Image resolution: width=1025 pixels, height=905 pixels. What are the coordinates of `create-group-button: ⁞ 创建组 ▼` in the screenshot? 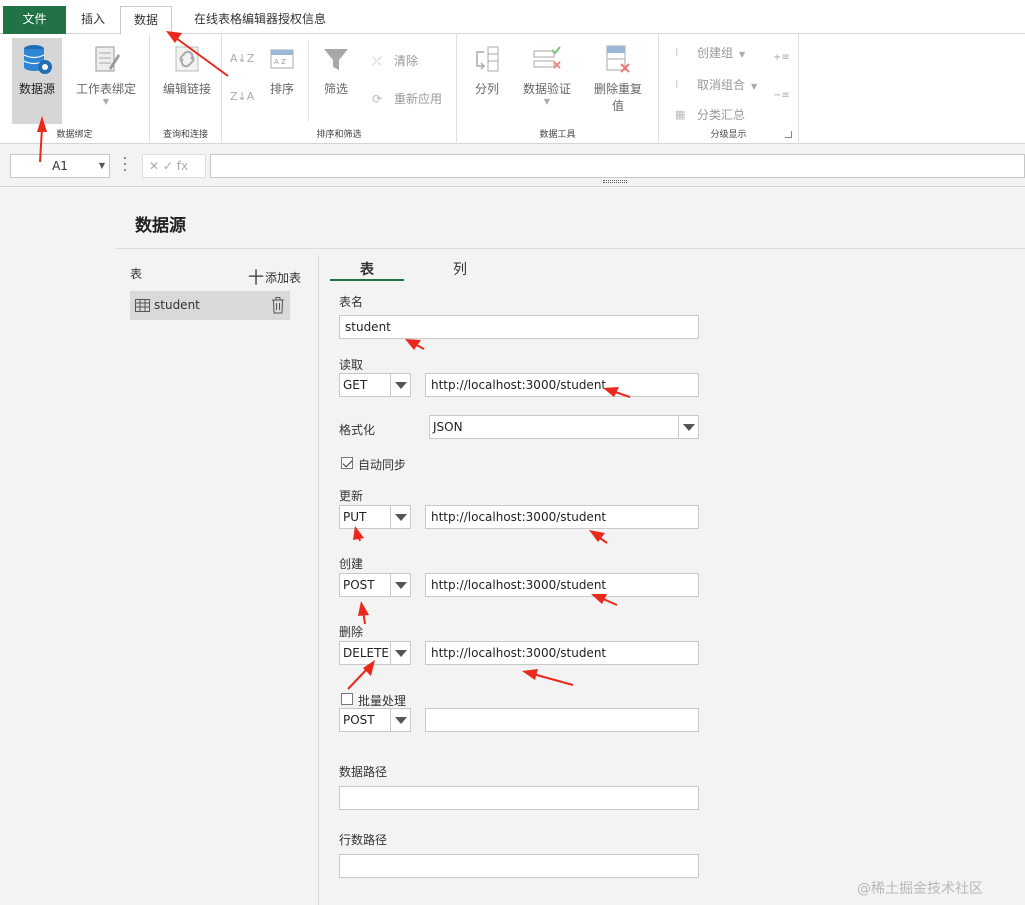 It's located at (708, 53).